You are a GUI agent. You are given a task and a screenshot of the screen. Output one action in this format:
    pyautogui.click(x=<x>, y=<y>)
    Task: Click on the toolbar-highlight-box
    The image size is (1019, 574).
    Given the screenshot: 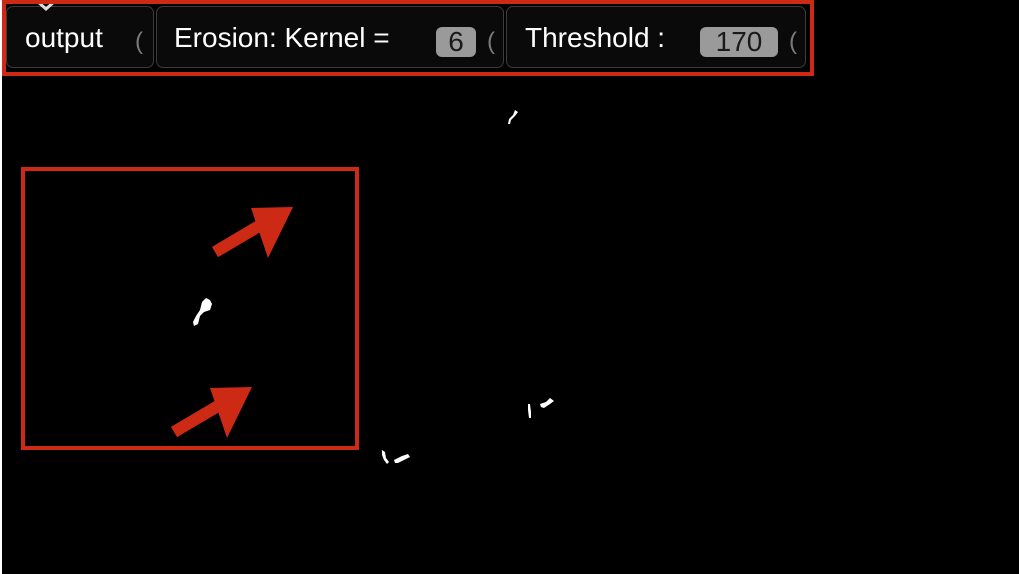 What is the action you would take?
    pyautogui.click(x=408, y=38)
    